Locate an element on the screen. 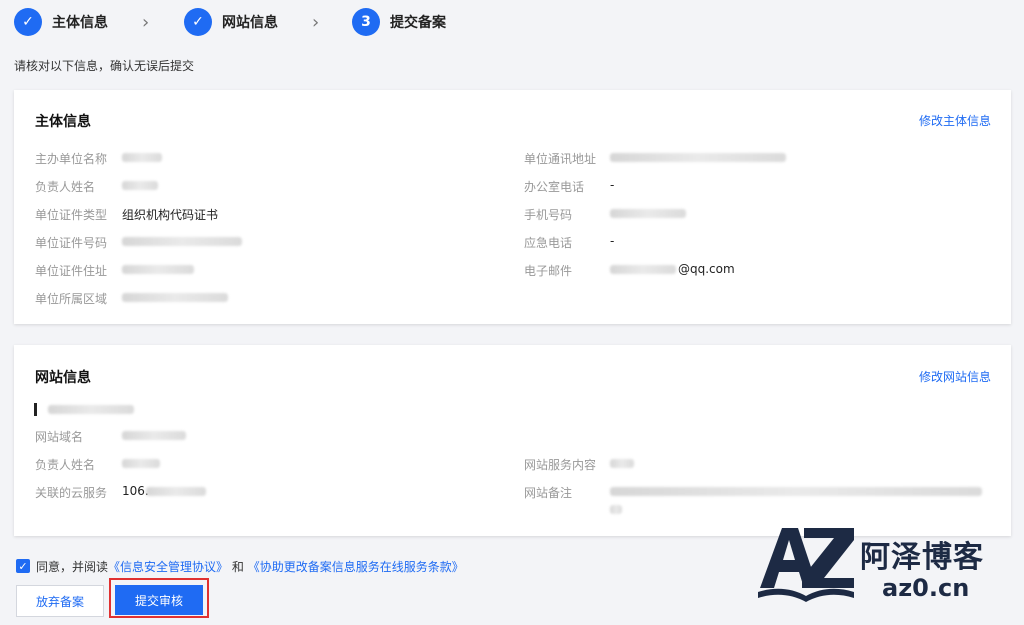 The image size is (1024, 625). step-submit: 3 提交备案 is located at coordinates (399, 22).